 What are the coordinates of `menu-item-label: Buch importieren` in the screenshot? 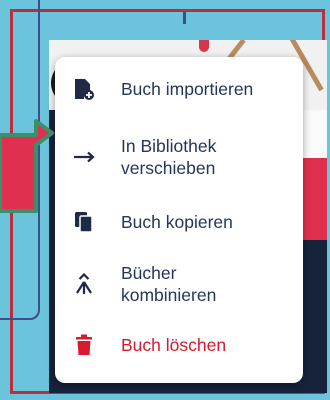 It's located at (187, 89).